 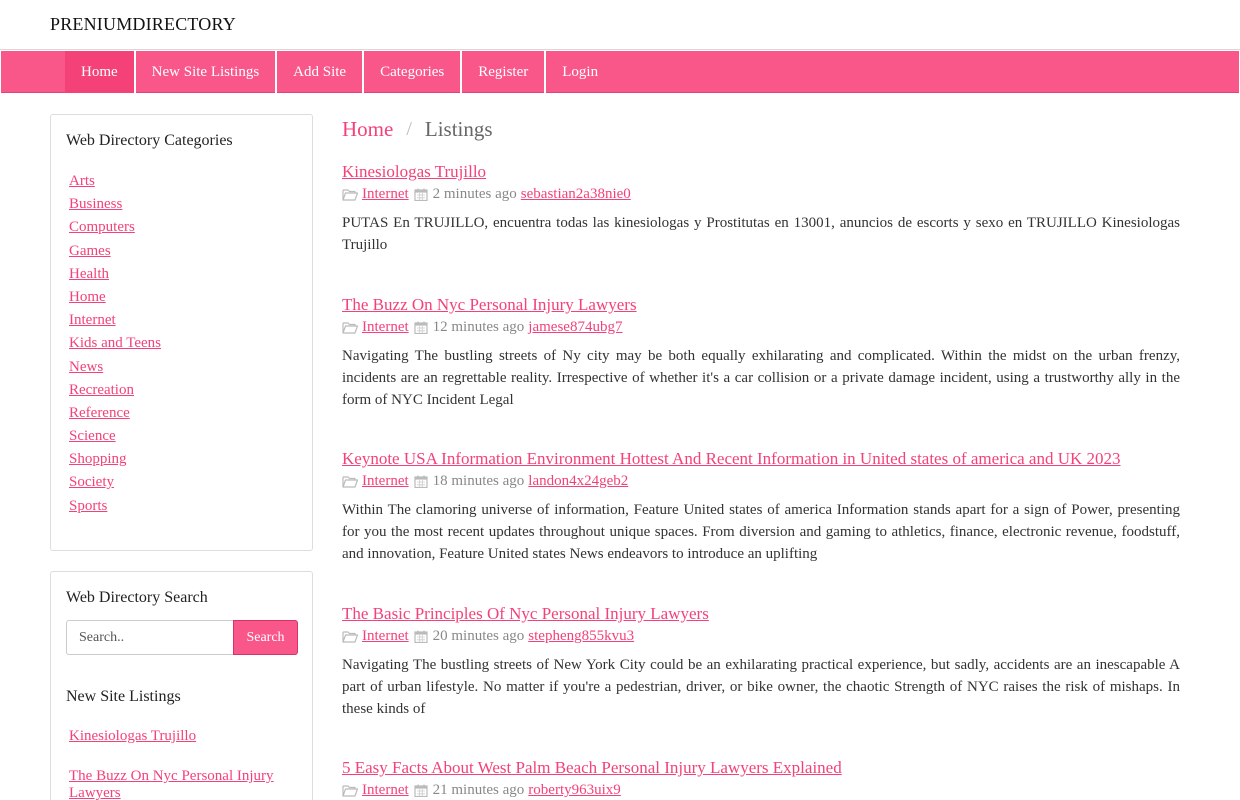 I want to click on nav-register: Register, so click(x=504, y=72).